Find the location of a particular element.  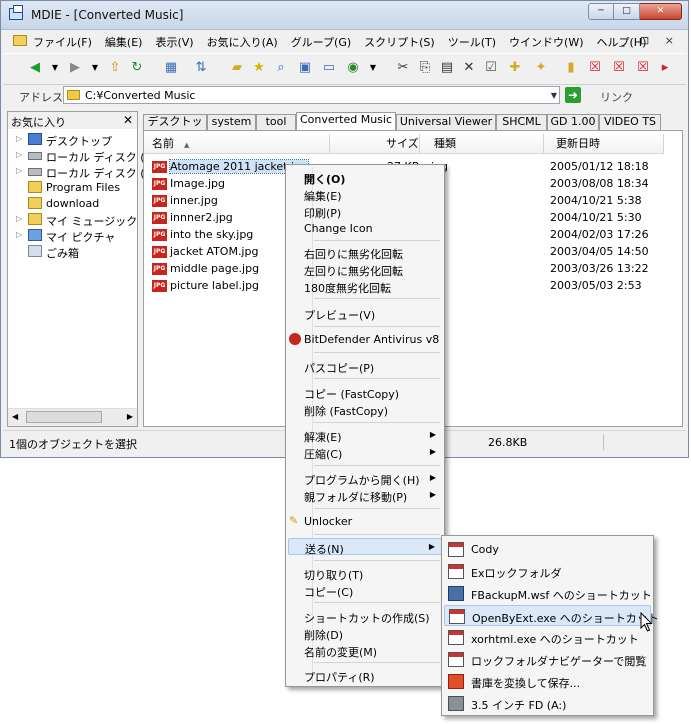

folder-tab: GD 1.00 is located at coordinates (573, 122).